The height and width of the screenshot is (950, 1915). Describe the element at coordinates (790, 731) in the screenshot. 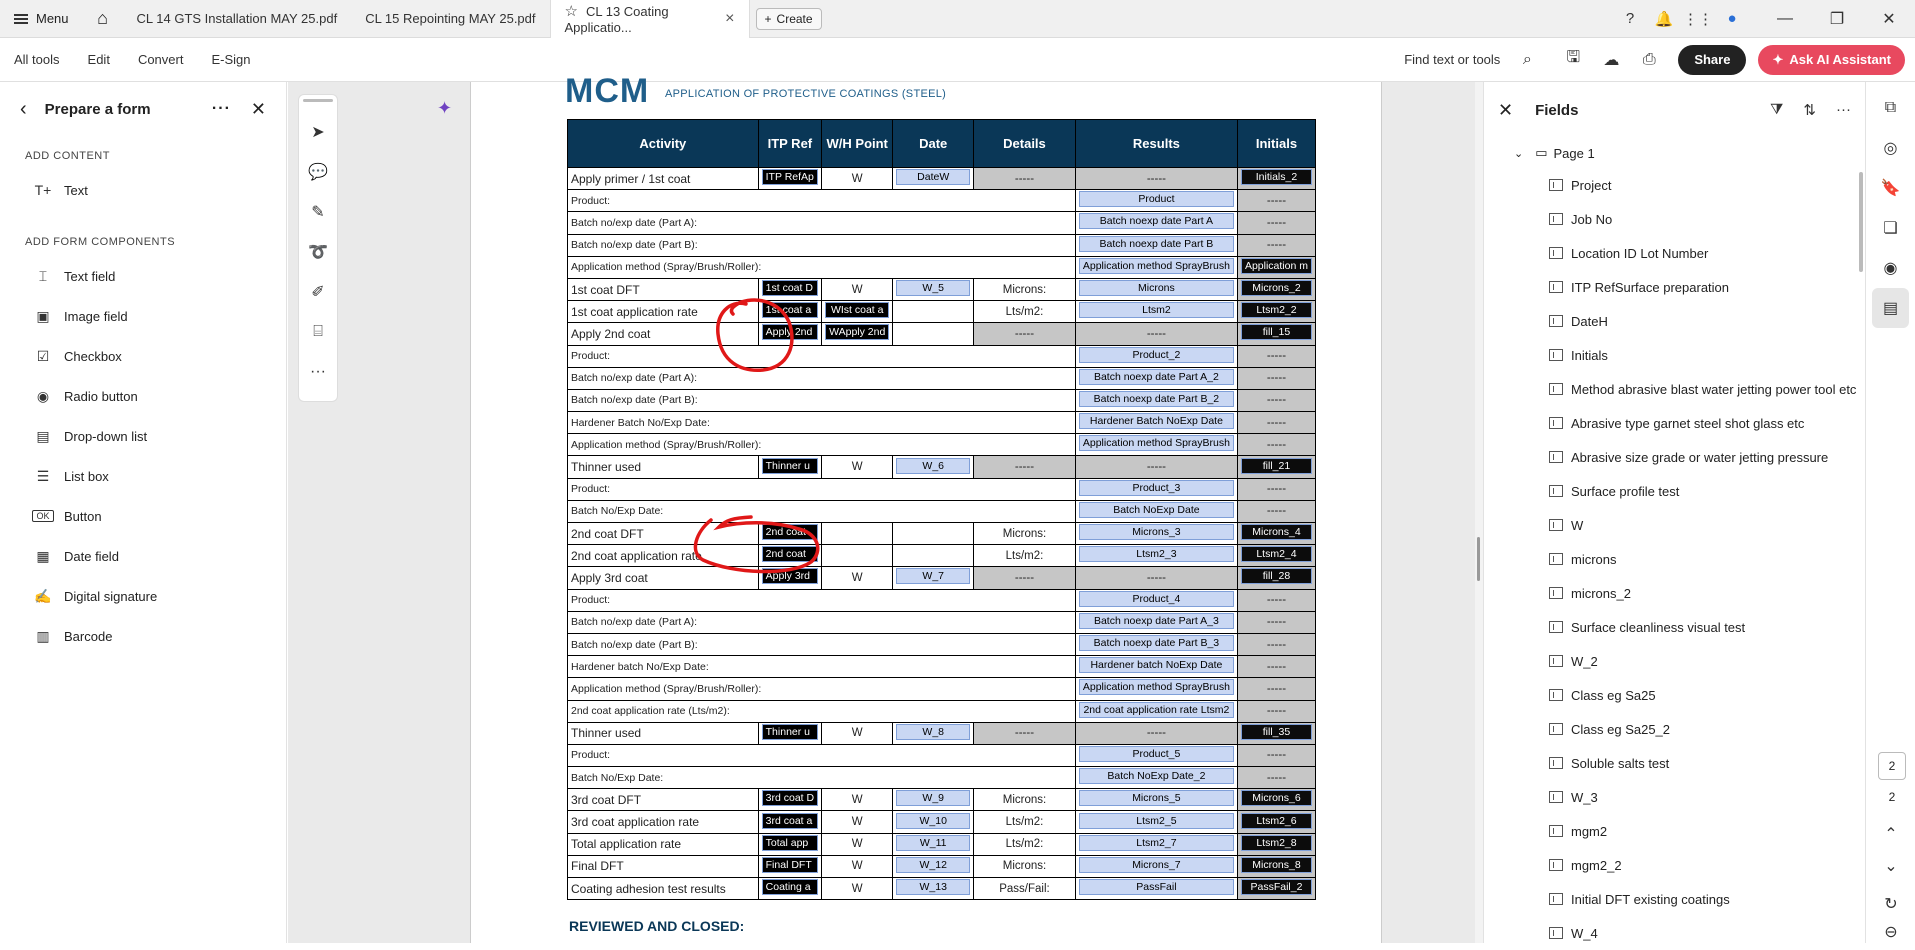

I see `itp-ref-field: Thinner u` at that location.